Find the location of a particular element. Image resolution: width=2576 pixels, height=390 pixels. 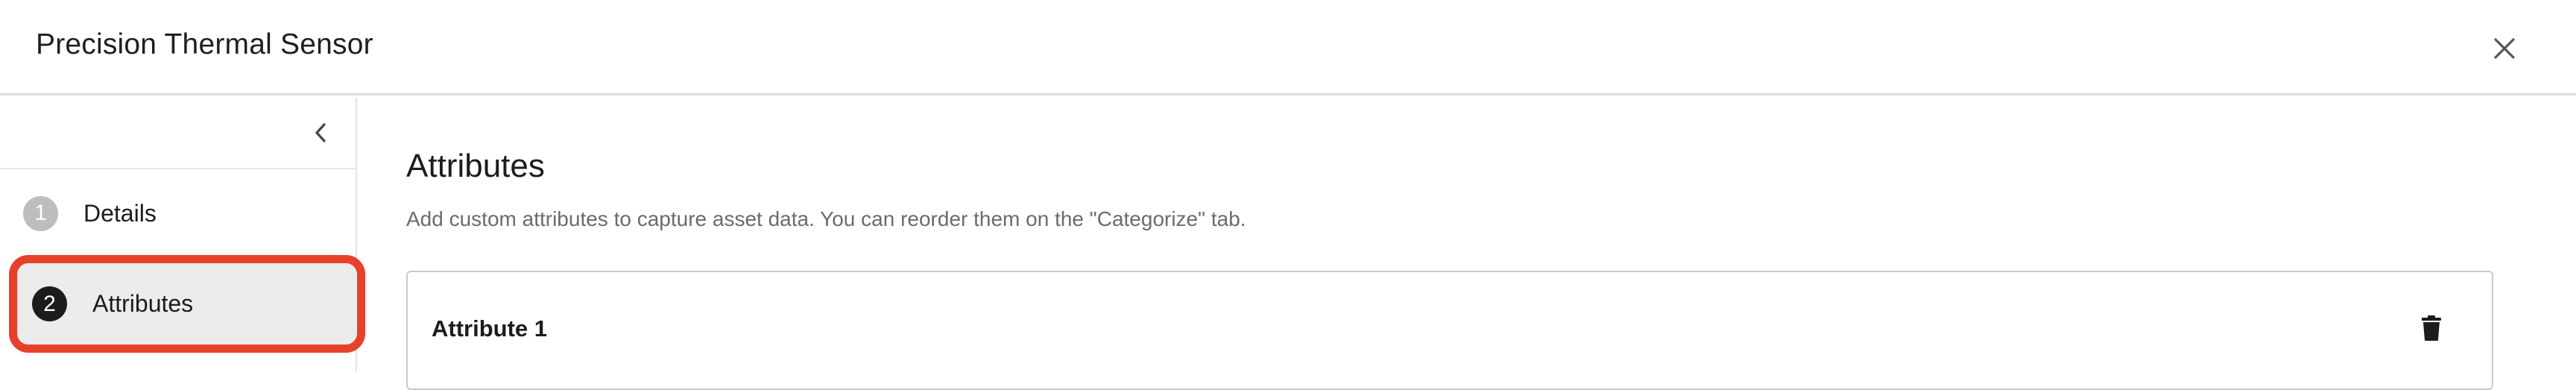

trash-icon is located at coordinates (2431, 328).